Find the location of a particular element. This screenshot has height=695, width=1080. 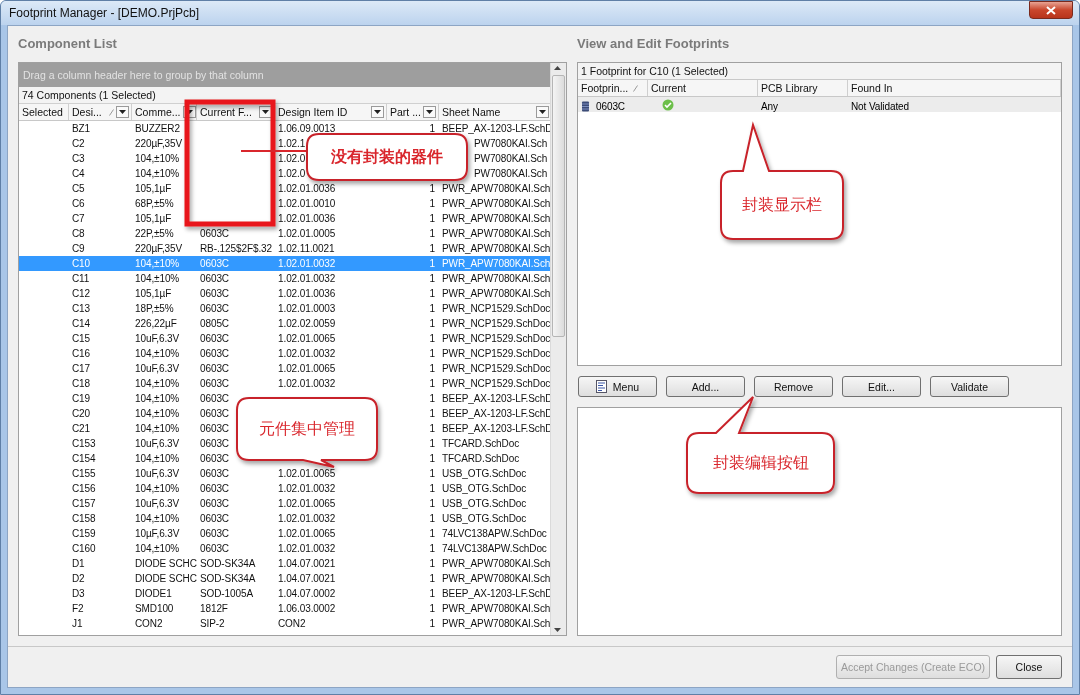

column-header: Selected is located at coordinates (44, 112).